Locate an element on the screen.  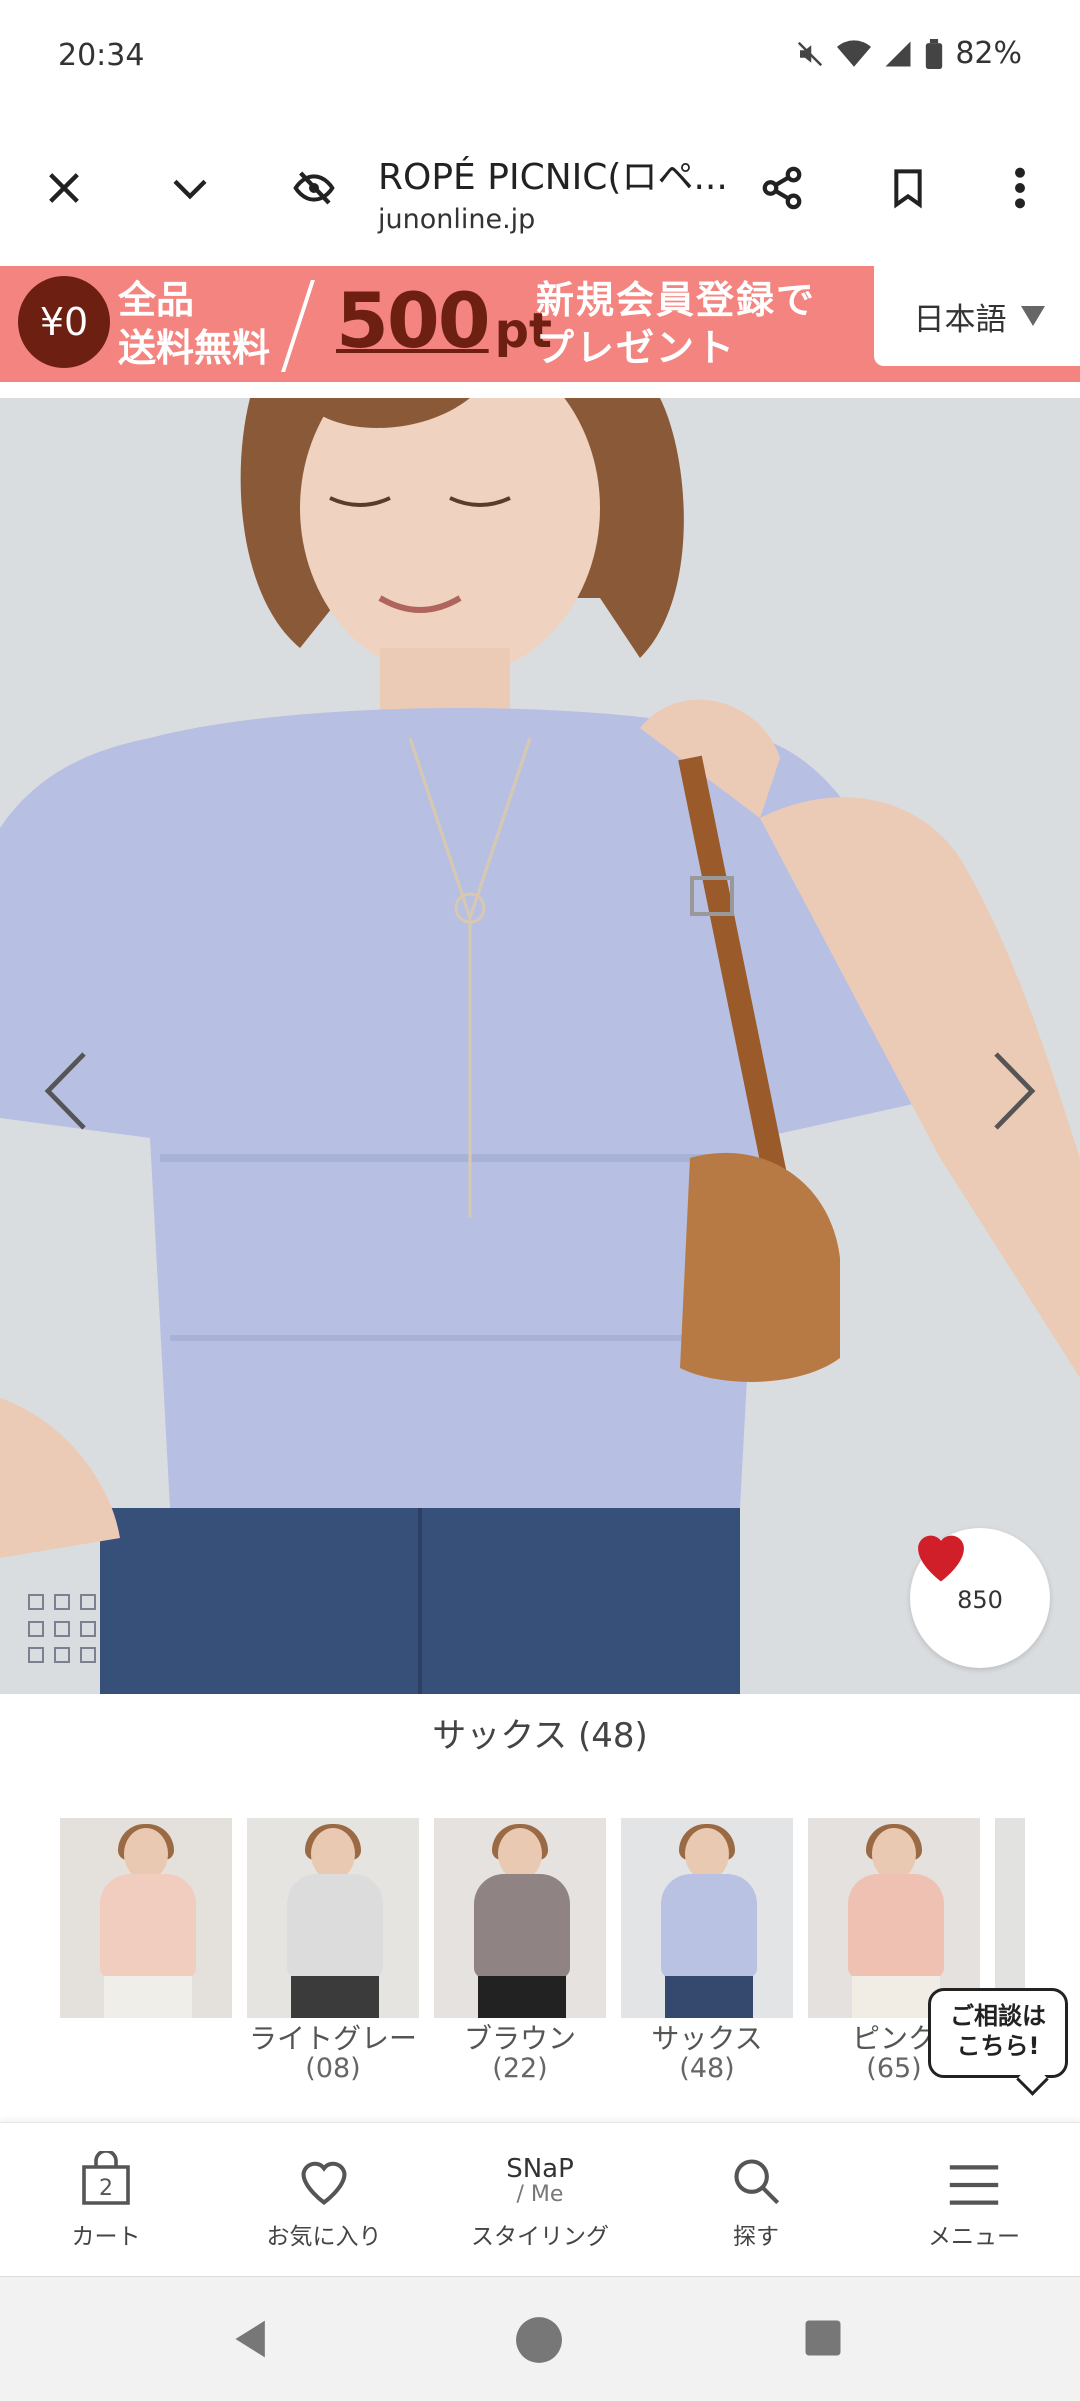
promo-banner: ¥0 全品 送料無料 500 pt 新規会員登録で プレゼント 日本語 is located at coordinates (540, 324).